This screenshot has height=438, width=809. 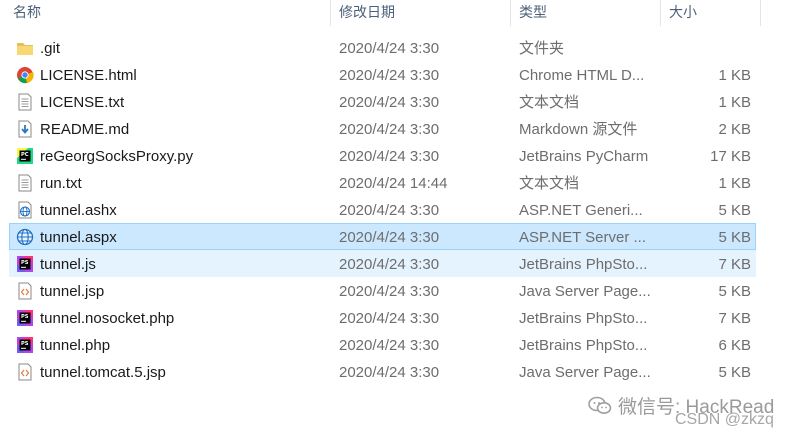 I want to click on file-name: tunnel.aspx, so click(x=78, y=237).